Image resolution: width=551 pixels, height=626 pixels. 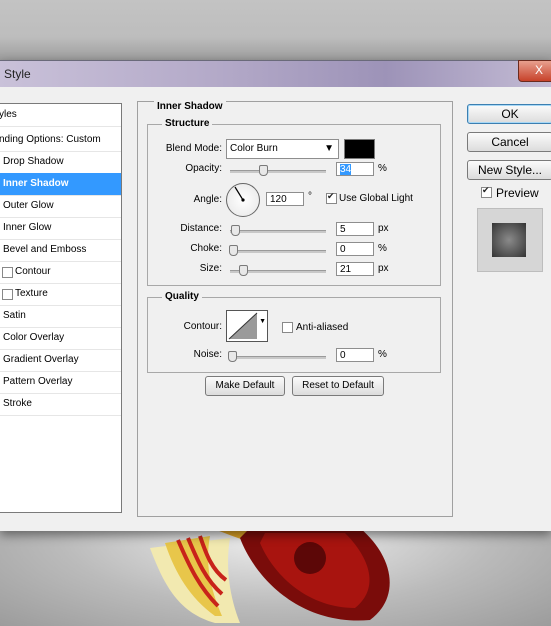 What do you see at coordinates (359, 149) in the screenshot?
I see `shadow-color-swatch` at bounding box center [359, 149].